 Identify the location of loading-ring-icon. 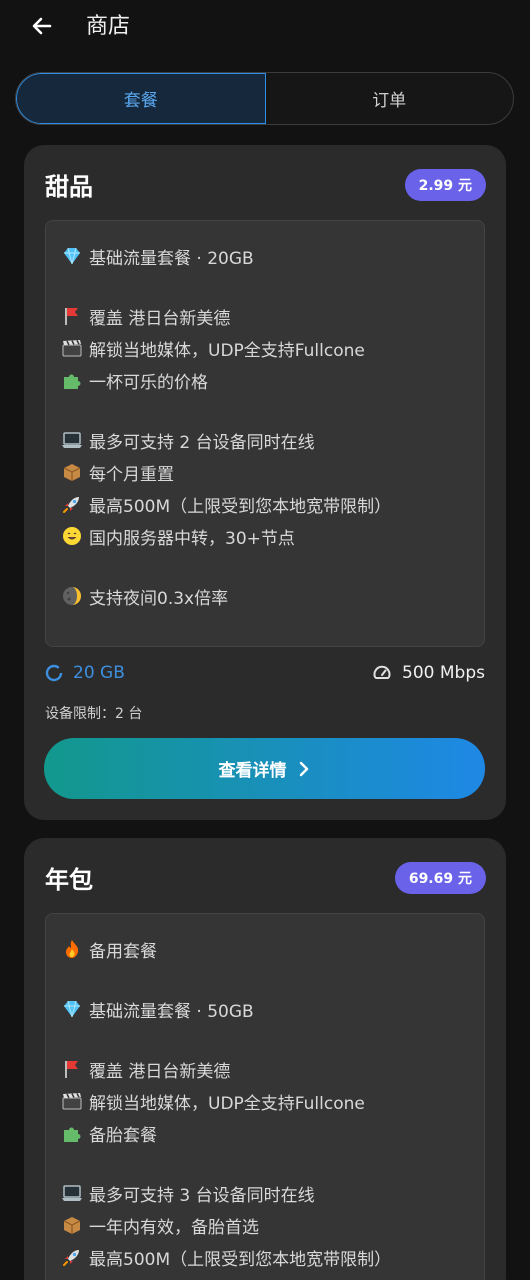
(54, 673).